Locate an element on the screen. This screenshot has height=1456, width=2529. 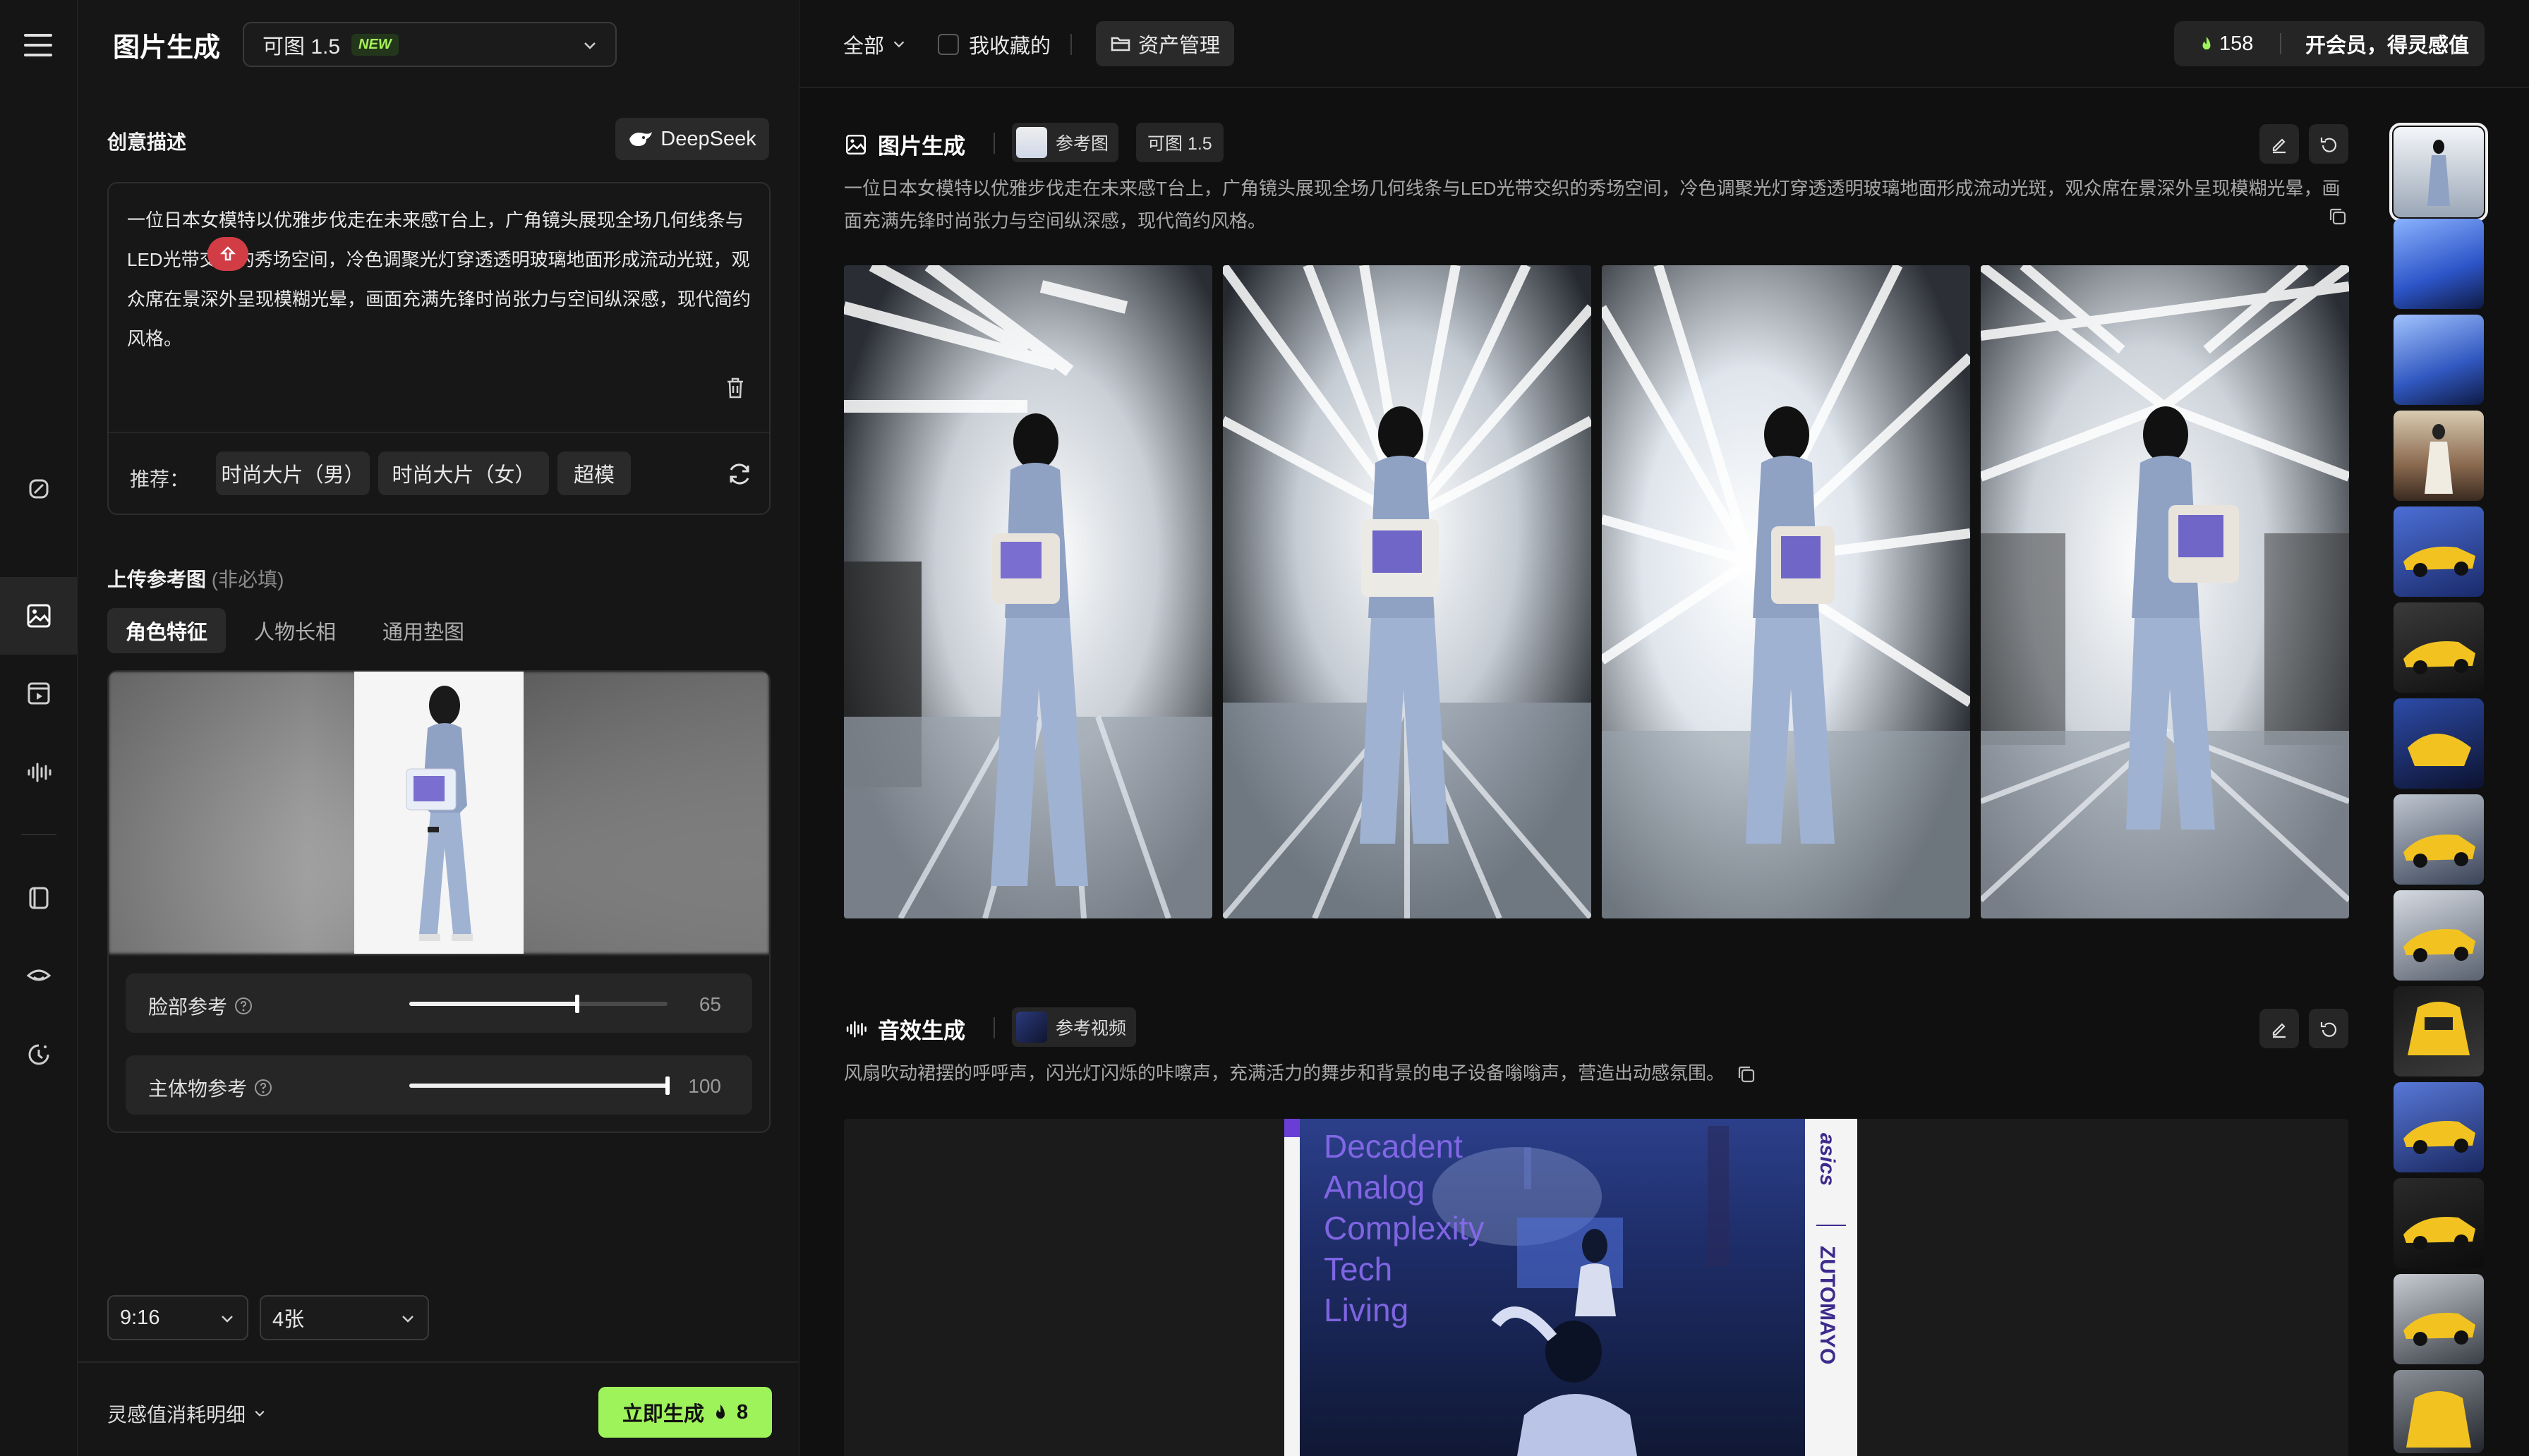
image-card-title: 图片生成 is located at coordinates (904, 144).